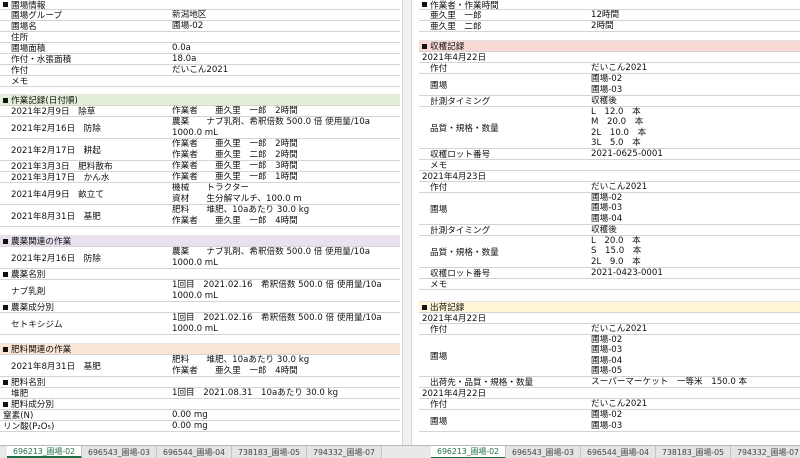 The height and width of the screenshot is (458, 800). I want to click on cell-value: 作業者 亜久里 一郎 2時間 作業者 亜久里 二郎 2時間, so click(235, 149).